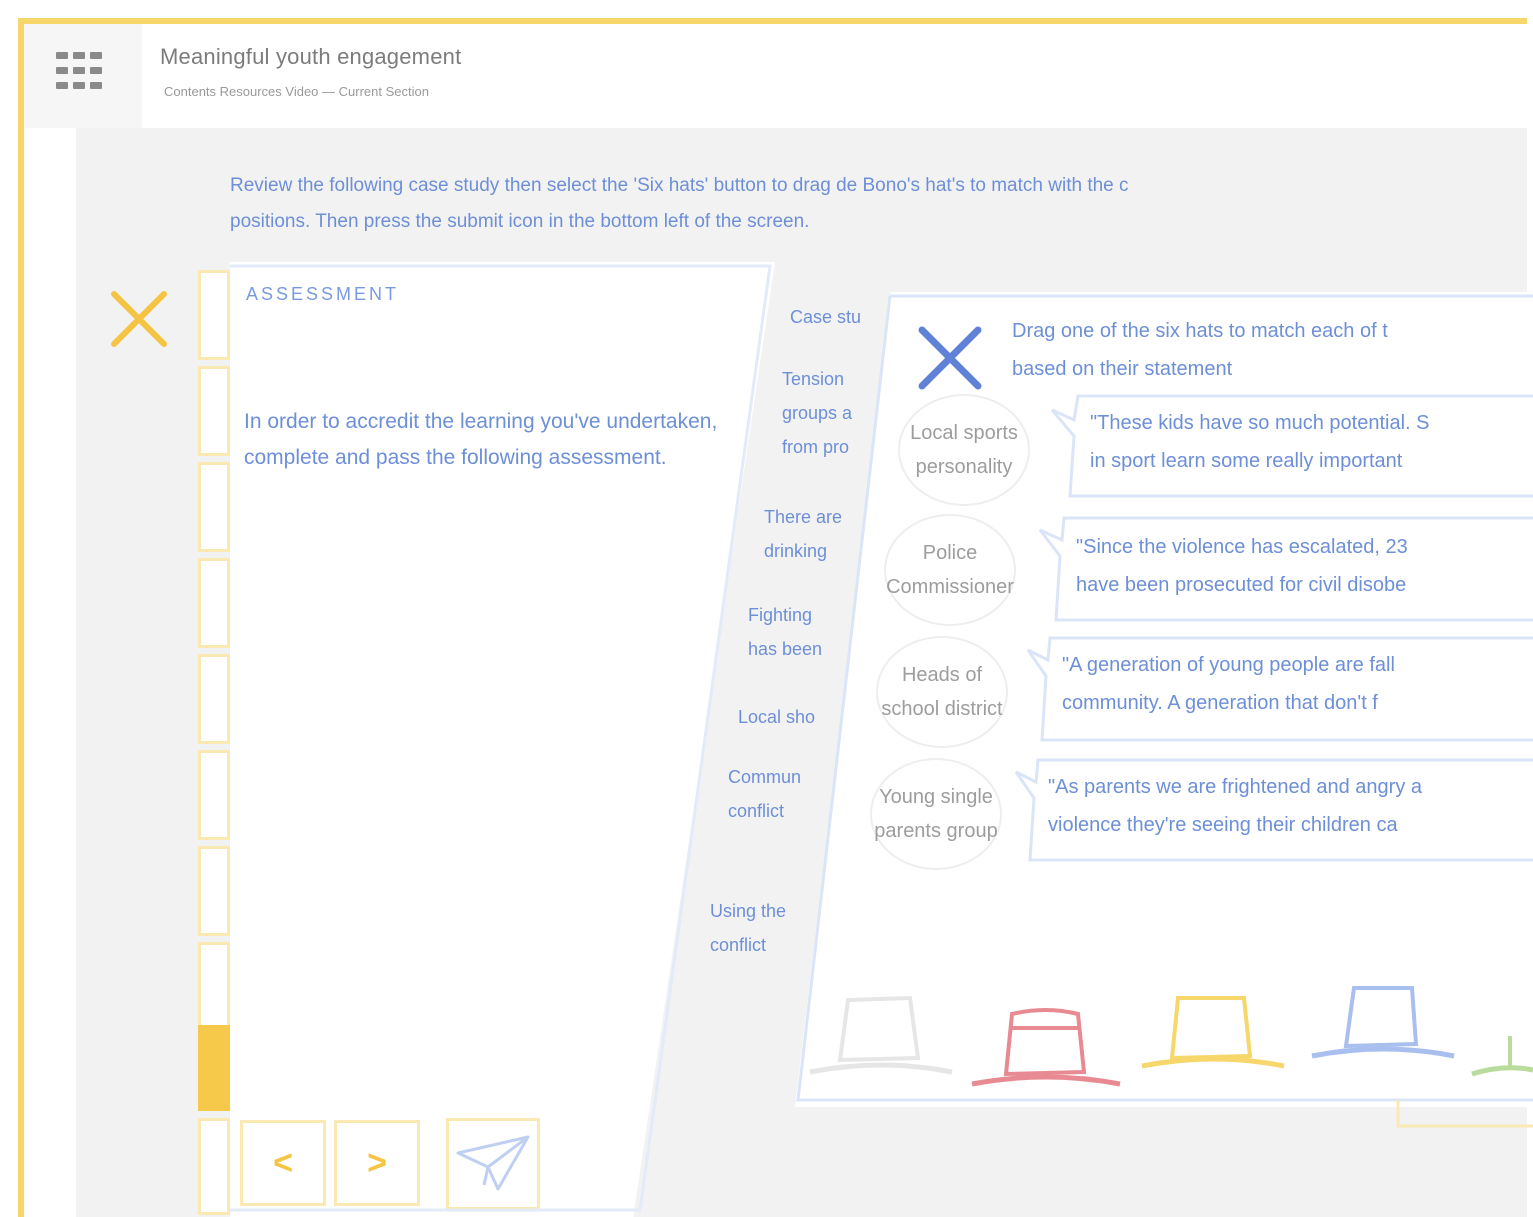 The height and width of the screenshot is (1217, 1533). What do you see at coordinates (803, 534) in the screenshot?
I see `case-study-paragraph: There are drinking` at bounding box center [803, 534].